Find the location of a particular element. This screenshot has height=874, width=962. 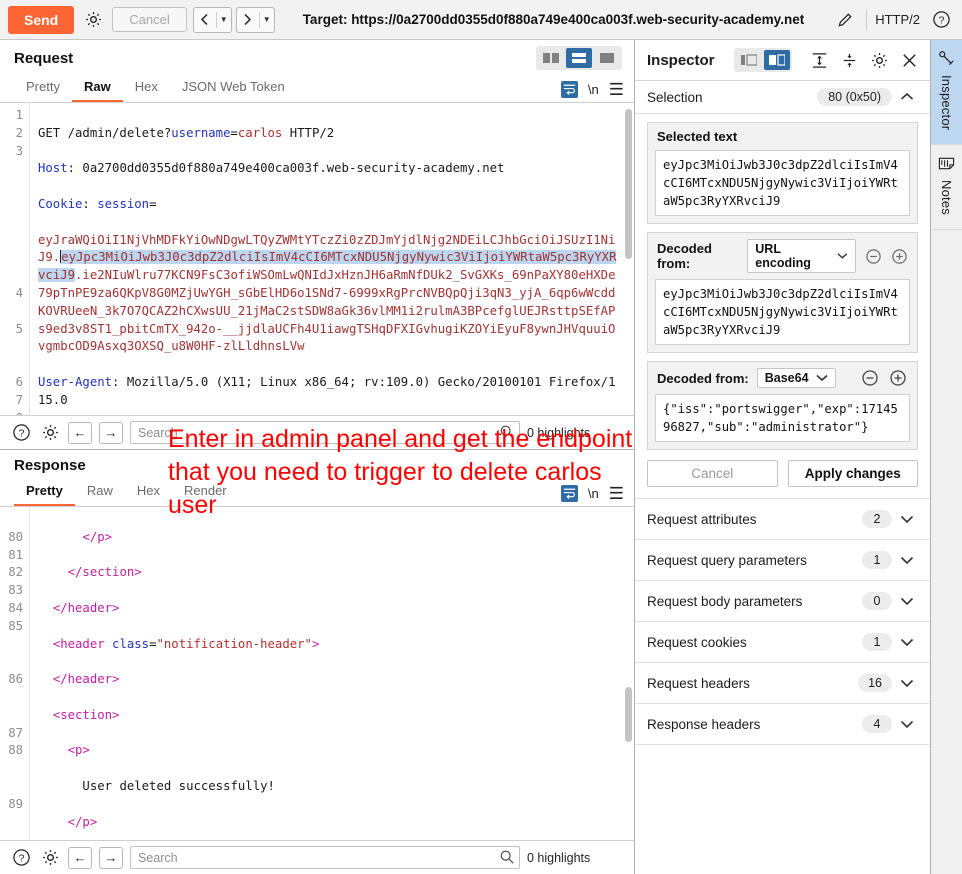

side-by-side-layout-button is located at coordinates (551, 58).